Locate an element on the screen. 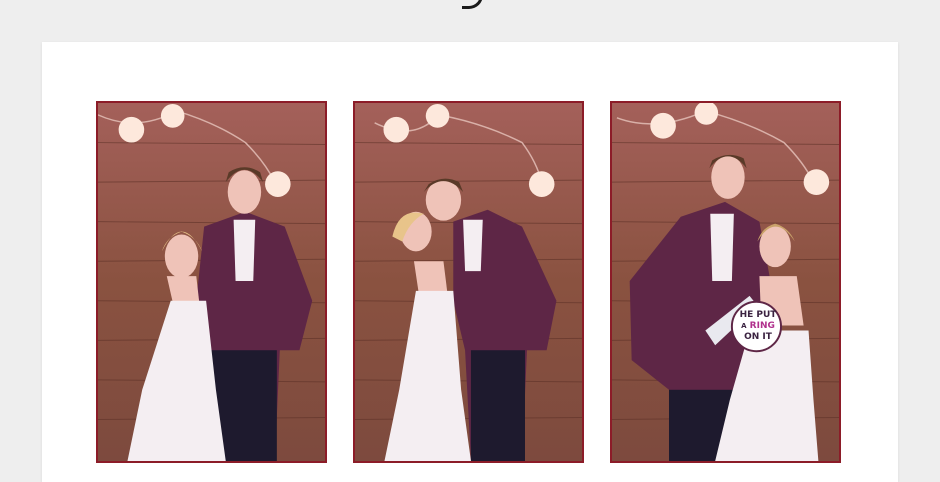 This screenshot has width=940, height=482. he-put-a-ring-on-it-sign: HE PUT A RING ON IT is located at coordinates (758, 333).